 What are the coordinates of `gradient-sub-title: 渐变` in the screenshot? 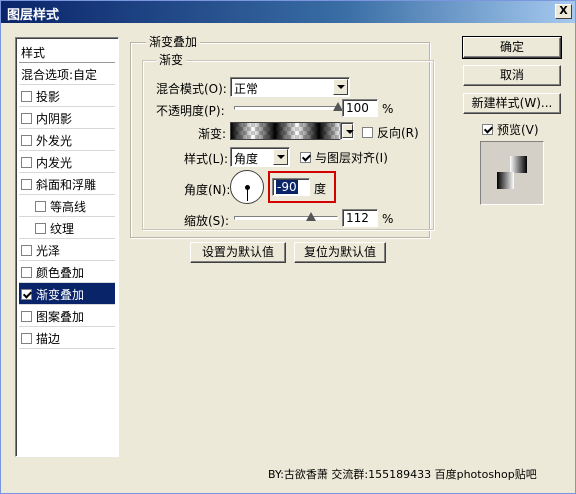 It's located at (171, 59).